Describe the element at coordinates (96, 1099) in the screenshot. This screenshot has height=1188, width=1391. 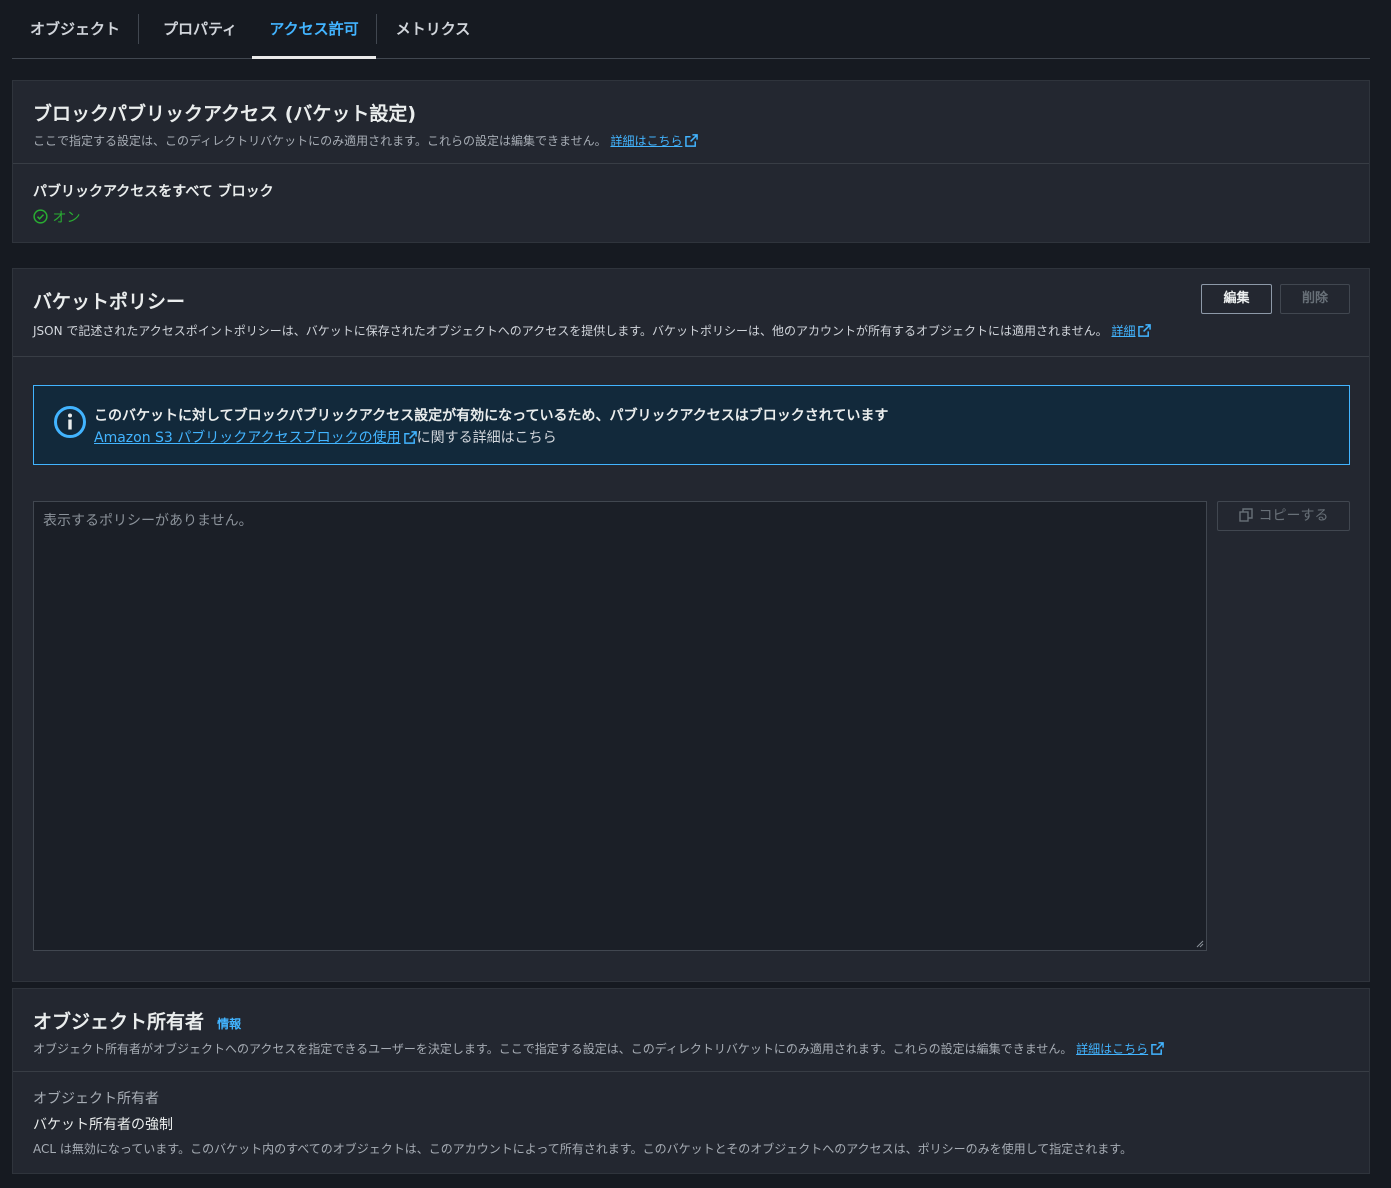
I see `ownership-field-label: オブジェクト所有者` at that location.